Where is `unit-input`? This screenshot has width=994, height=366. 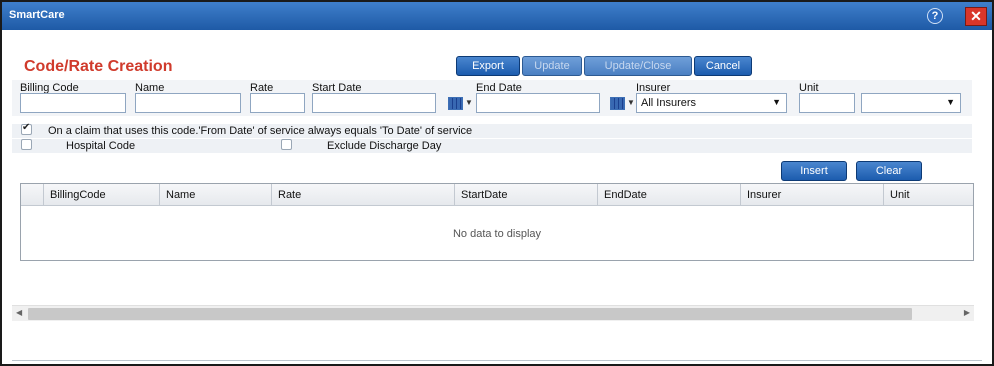 unit-input is located at coordinates (827, 103).